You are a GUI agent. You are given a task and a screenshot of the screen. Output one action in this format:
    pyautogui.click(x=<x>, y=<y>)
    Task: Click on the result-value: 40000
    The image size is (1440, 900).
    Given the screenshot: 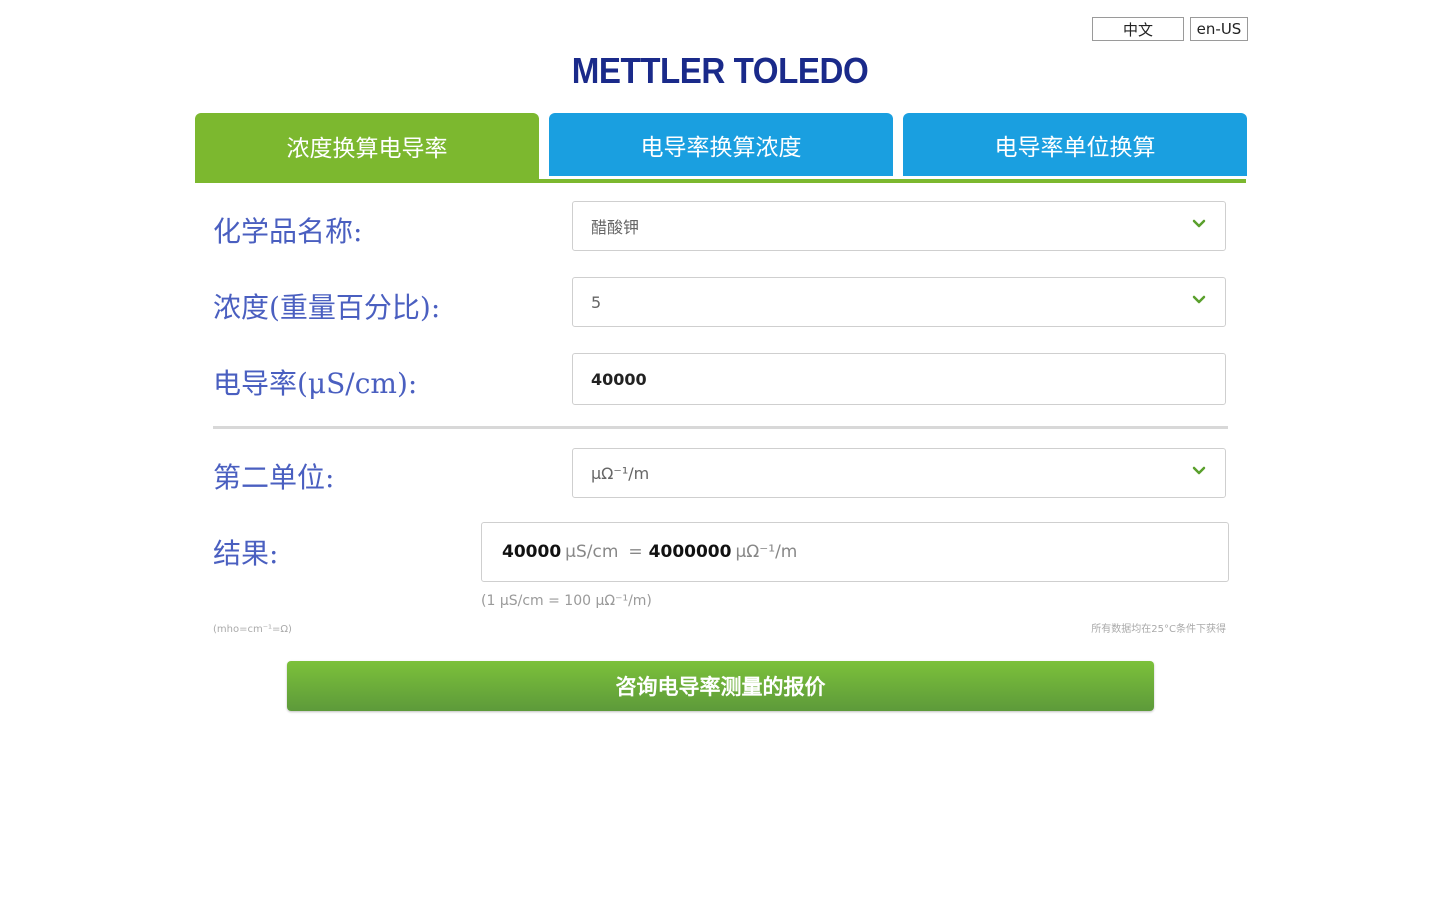 What is the action you would take?
    pyautogui.click(x=532, y=552)
    